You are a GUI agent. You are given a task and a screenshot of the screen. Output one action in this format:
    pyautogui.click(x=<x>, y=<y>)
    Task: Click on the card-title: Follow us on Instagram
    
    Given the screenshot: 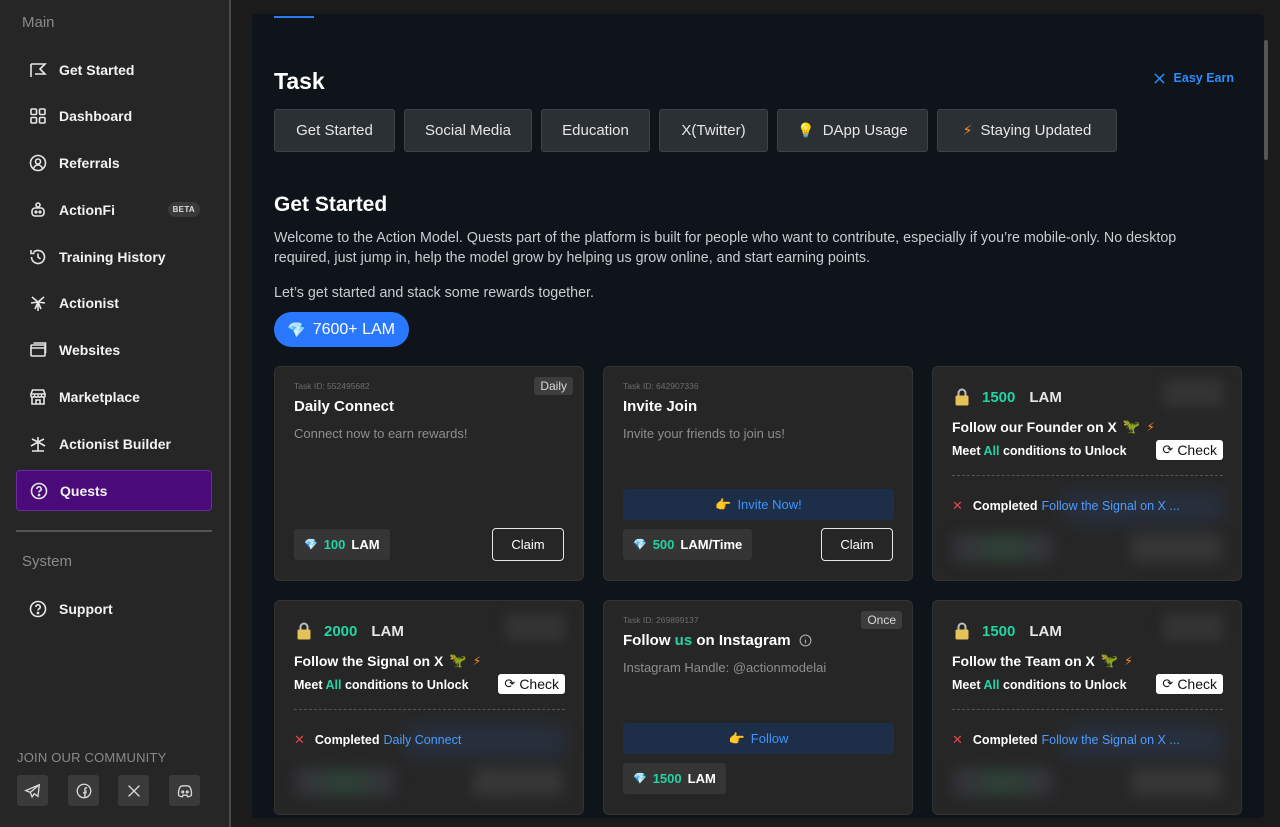 What is the action you would take?
    pyautogui.click(x=717, y=640)
    